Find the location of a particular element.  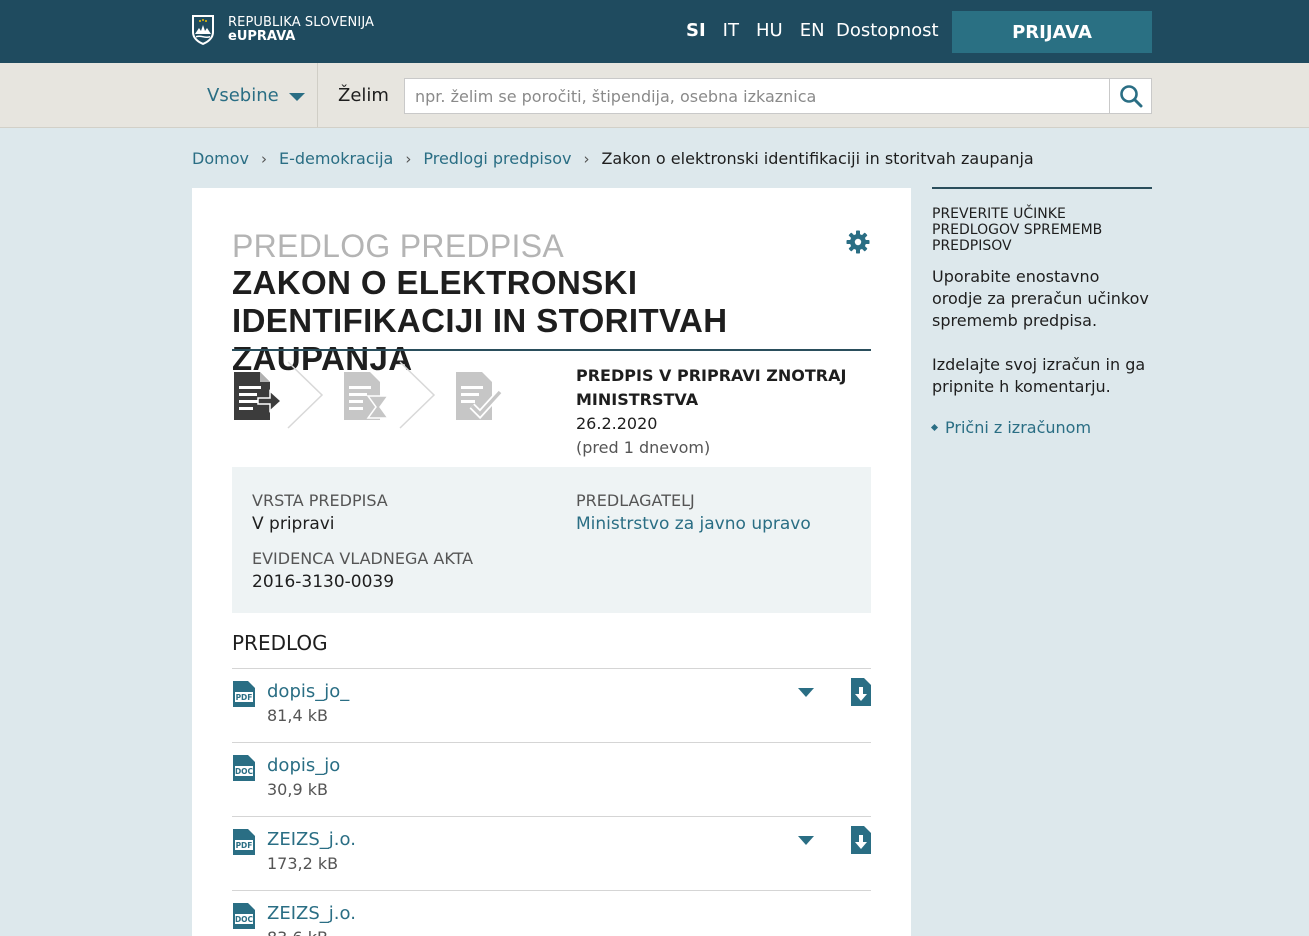

file-row: DOC ZEIZS_j.o. 83,6 kB is located at coordinates (551, 913).